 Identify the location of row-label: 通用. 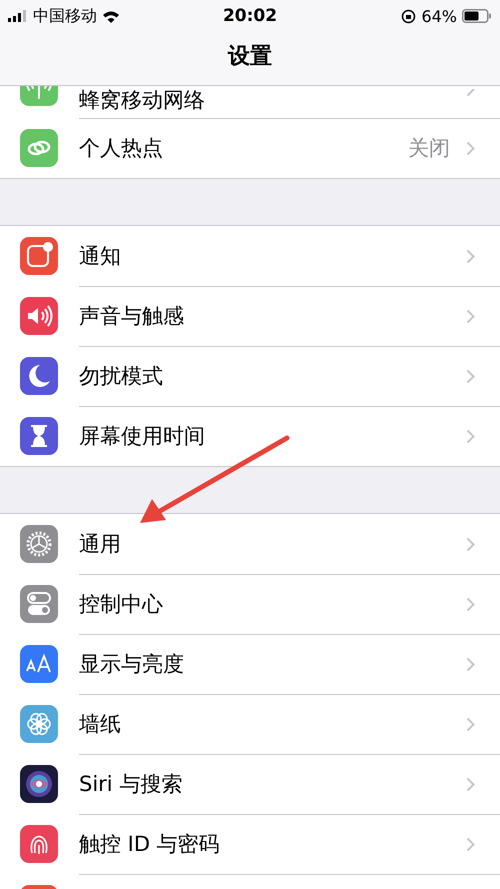
(272, 544).